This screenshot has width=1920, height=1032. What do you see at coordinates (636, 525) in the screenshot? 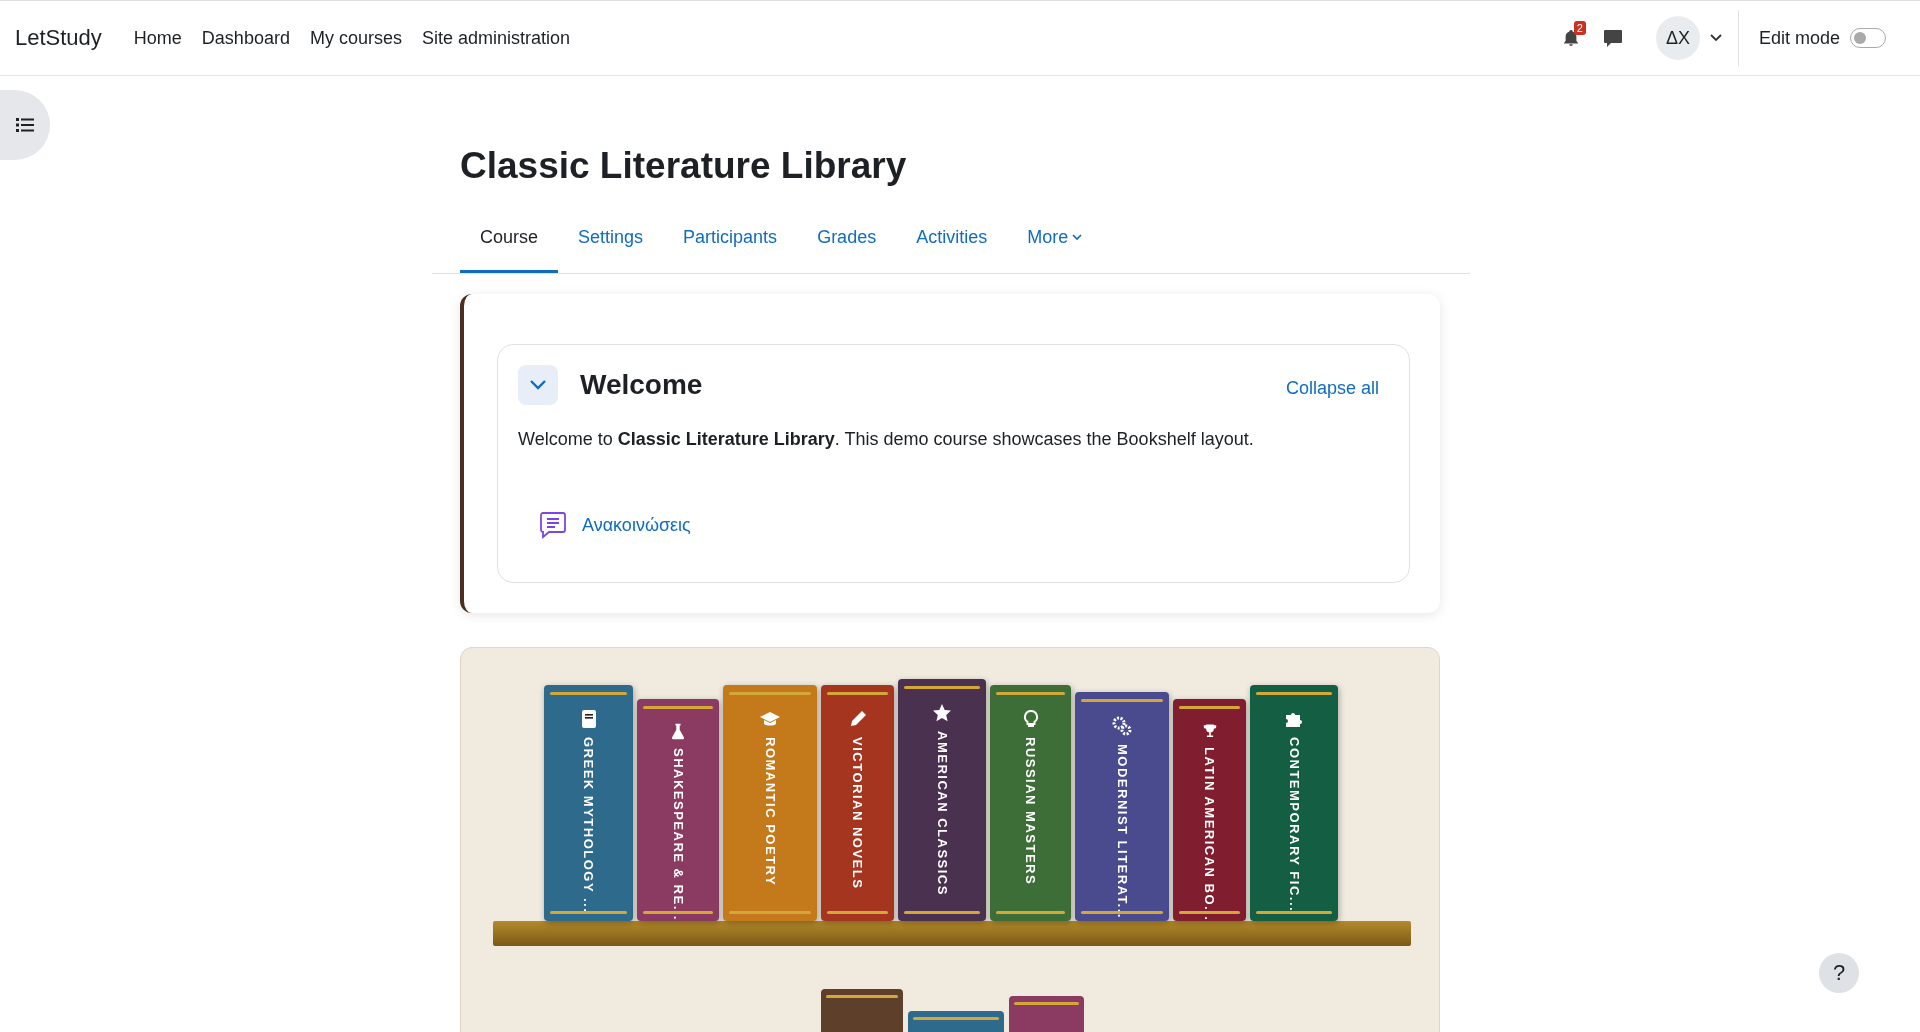
I see `activity-link: Ανακοινώσεις` at bounding box center [636, 525].